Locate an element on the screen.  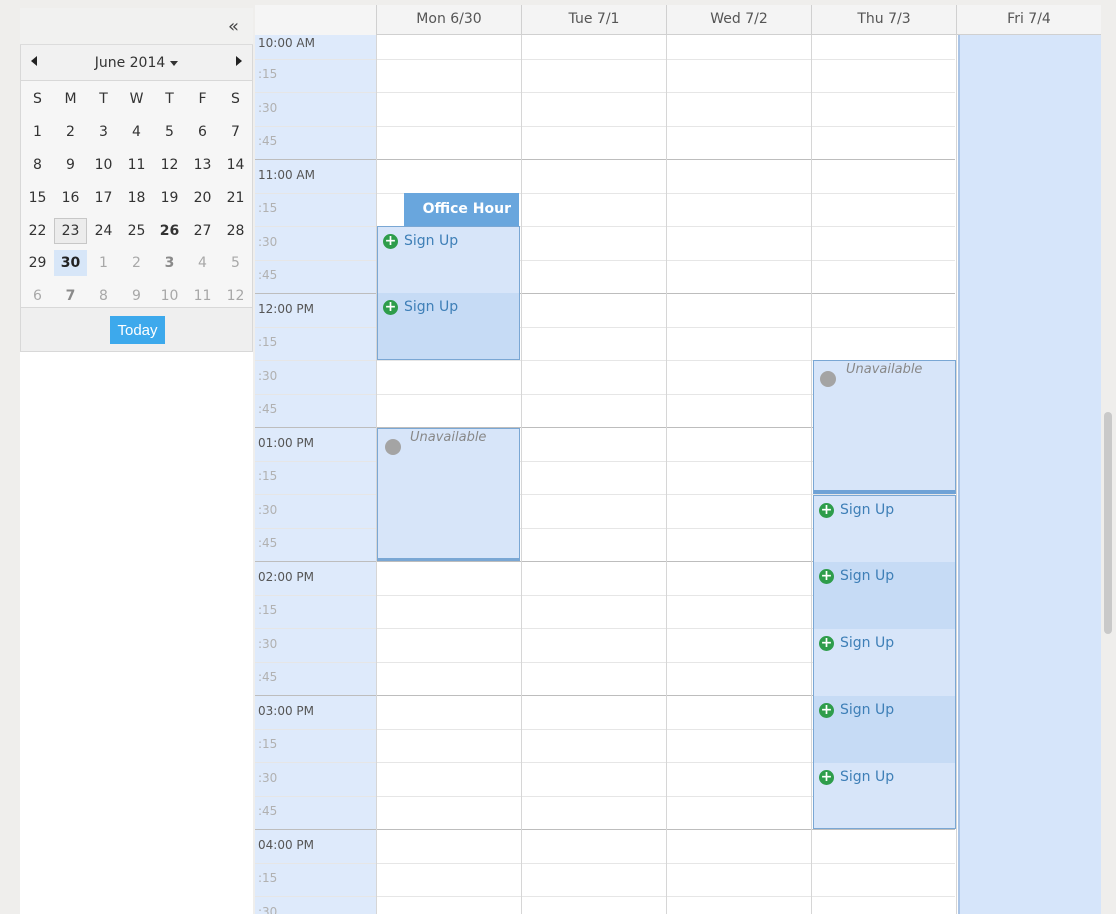
week-row: 15 16 17 18 19 20 21 is located at coordinates (136, 197).